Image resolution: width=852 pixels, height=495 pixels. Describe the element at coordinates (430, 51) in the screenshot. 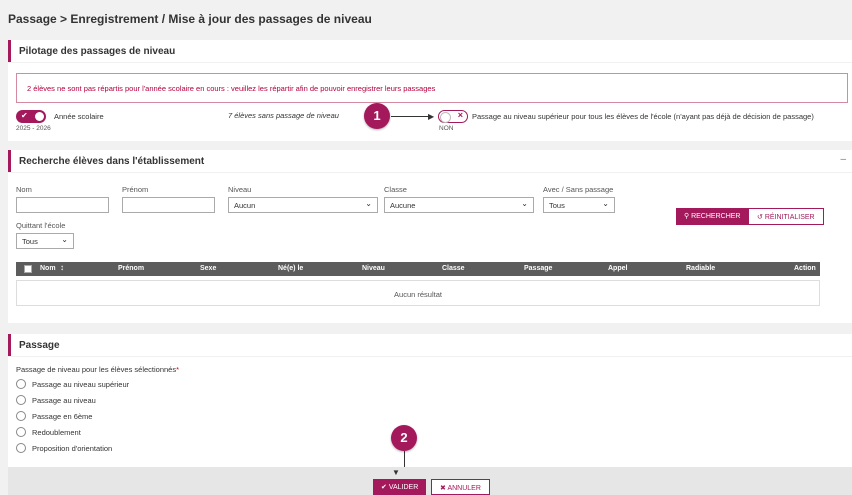

I see `pilotage-header: Pilotage des passages de niveau` at that location.